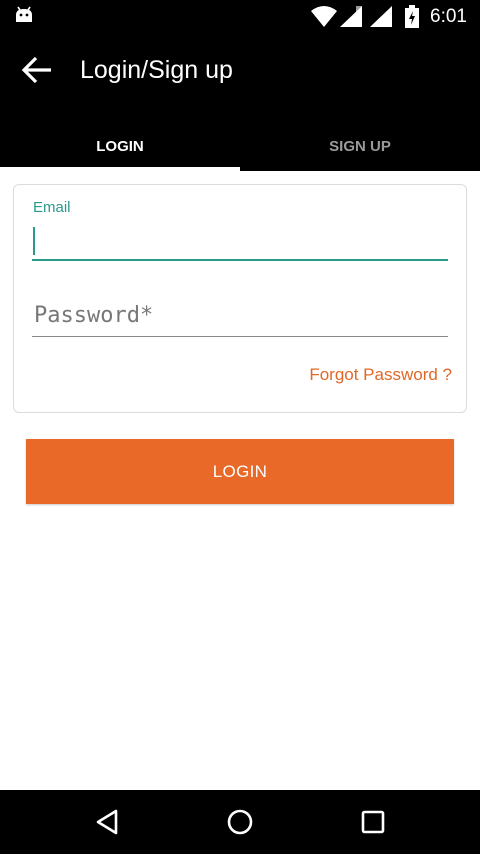 Image resolution: width=480 pixels, height=854 pixels. I want to click on login-button: LOGIN, so click(240, 471).